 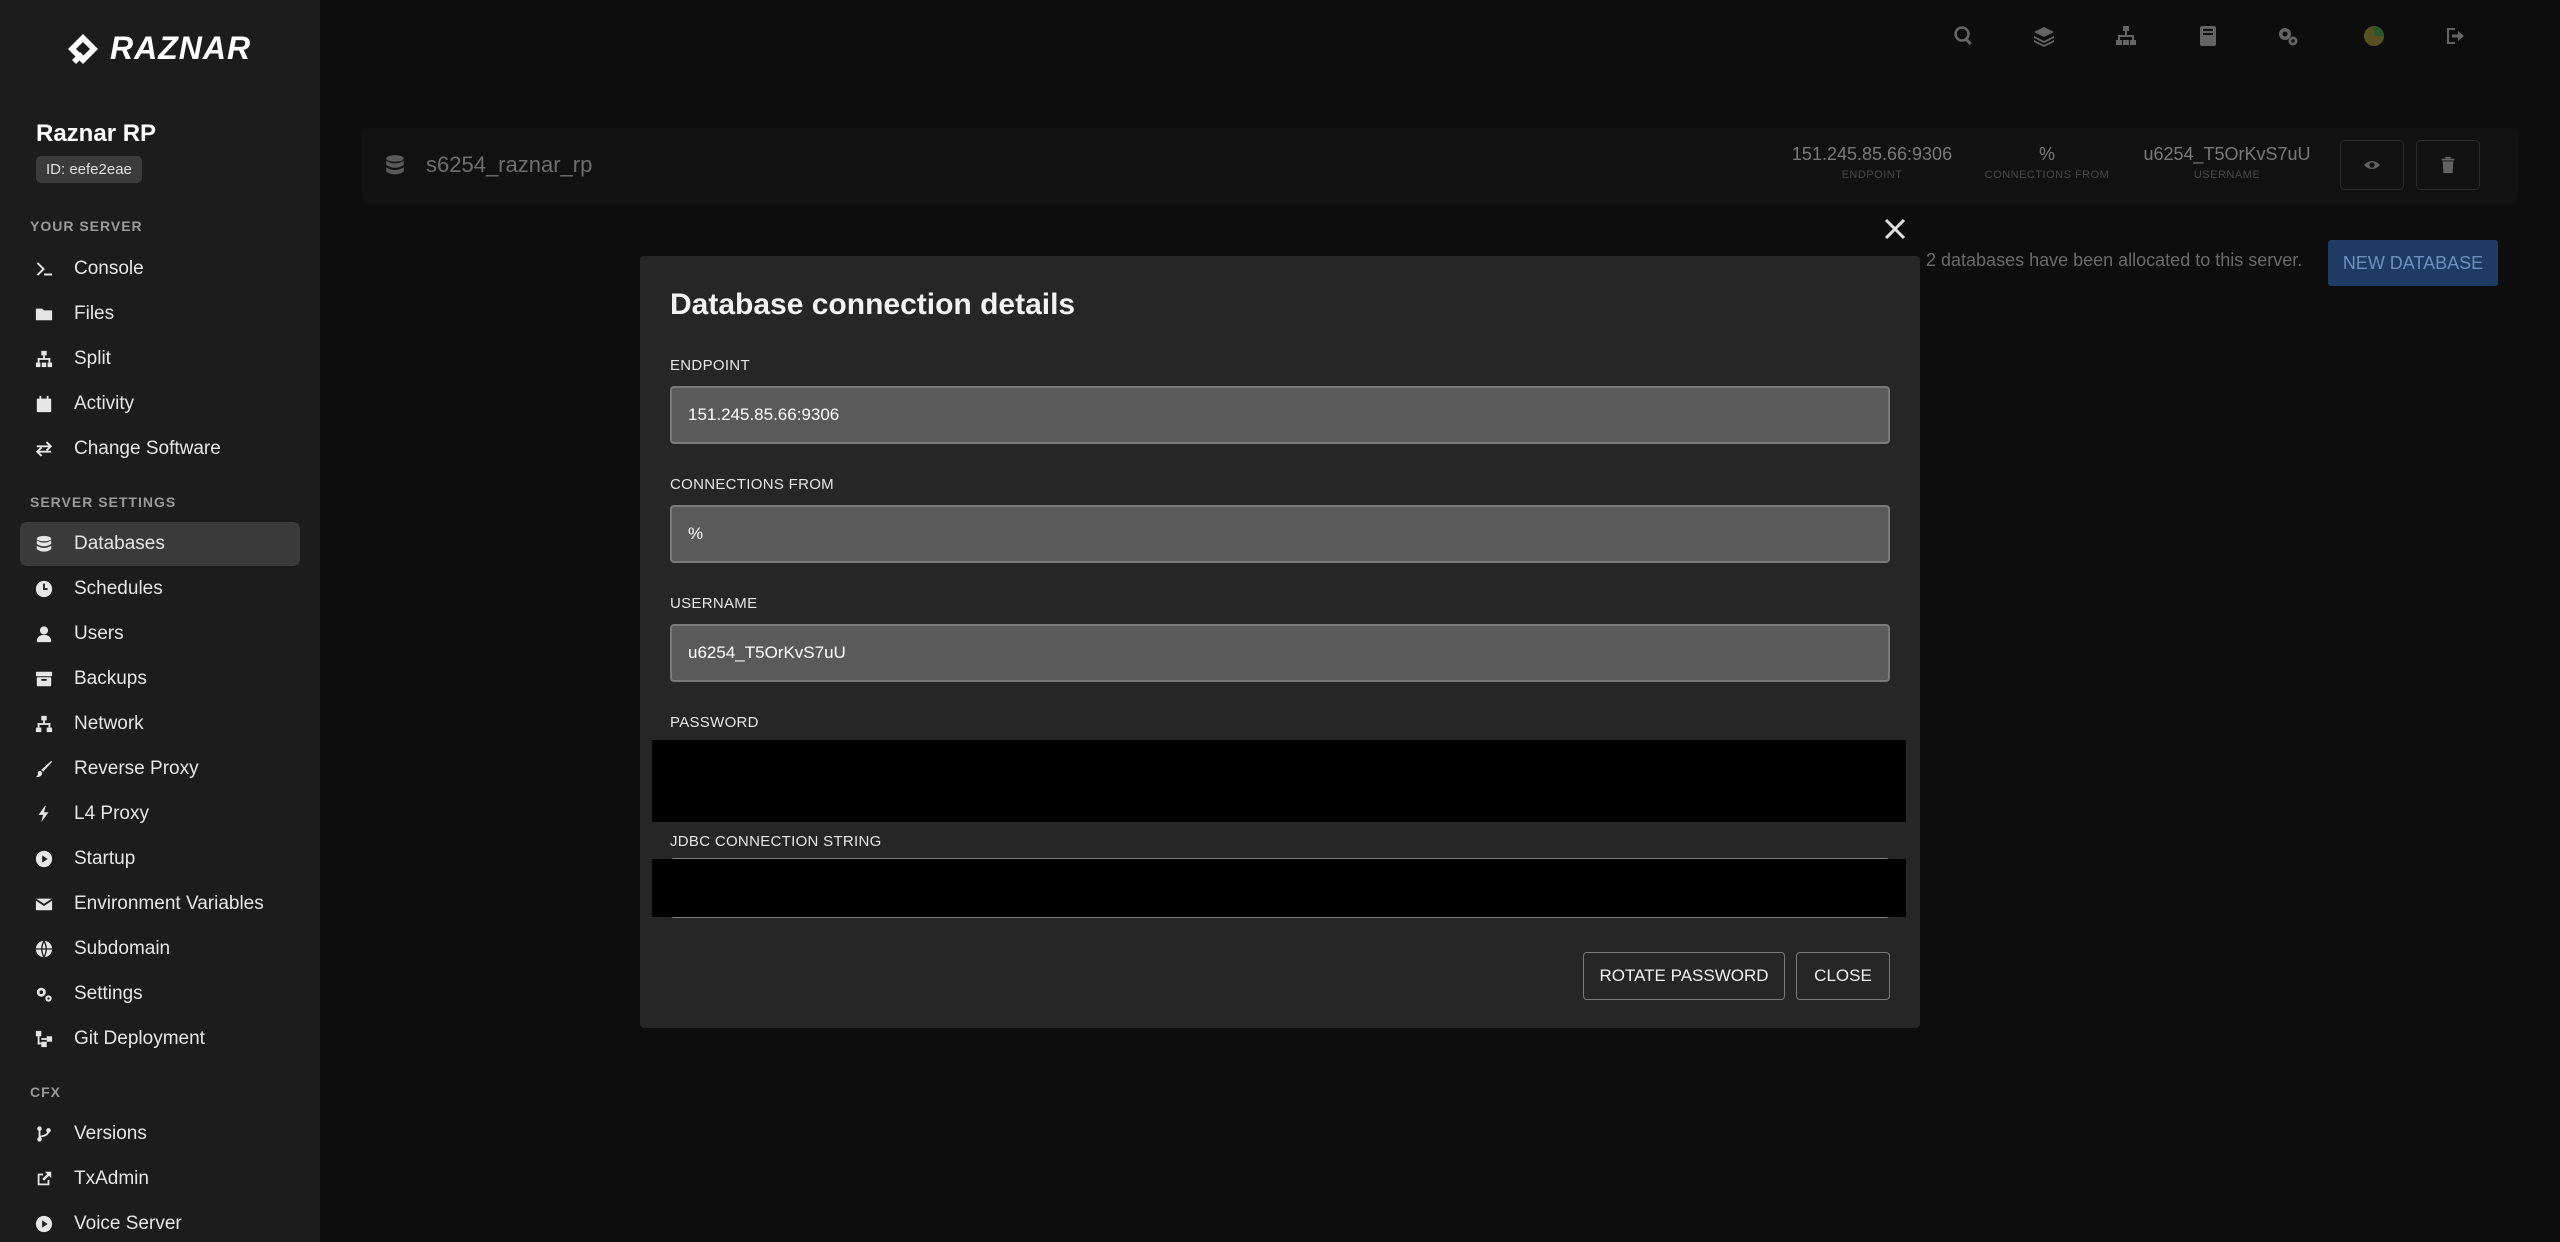 What do you see at coordinates (2044, 36) in the screenshot?
I see `layers-icon` at bounding box center [2044, 36].